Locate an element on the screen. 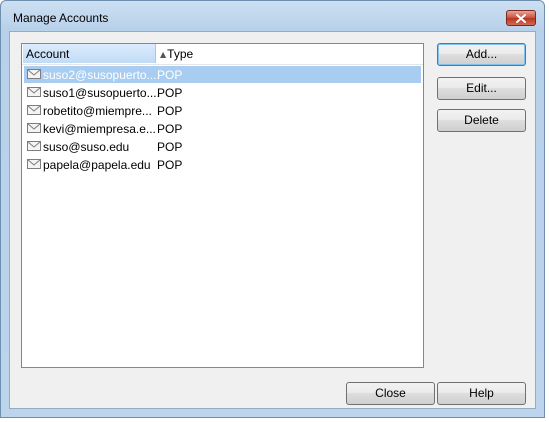 The height and width of the screenshot is (422, 549). account-email: suso@suso.edu is located at coordinates (86, 147).